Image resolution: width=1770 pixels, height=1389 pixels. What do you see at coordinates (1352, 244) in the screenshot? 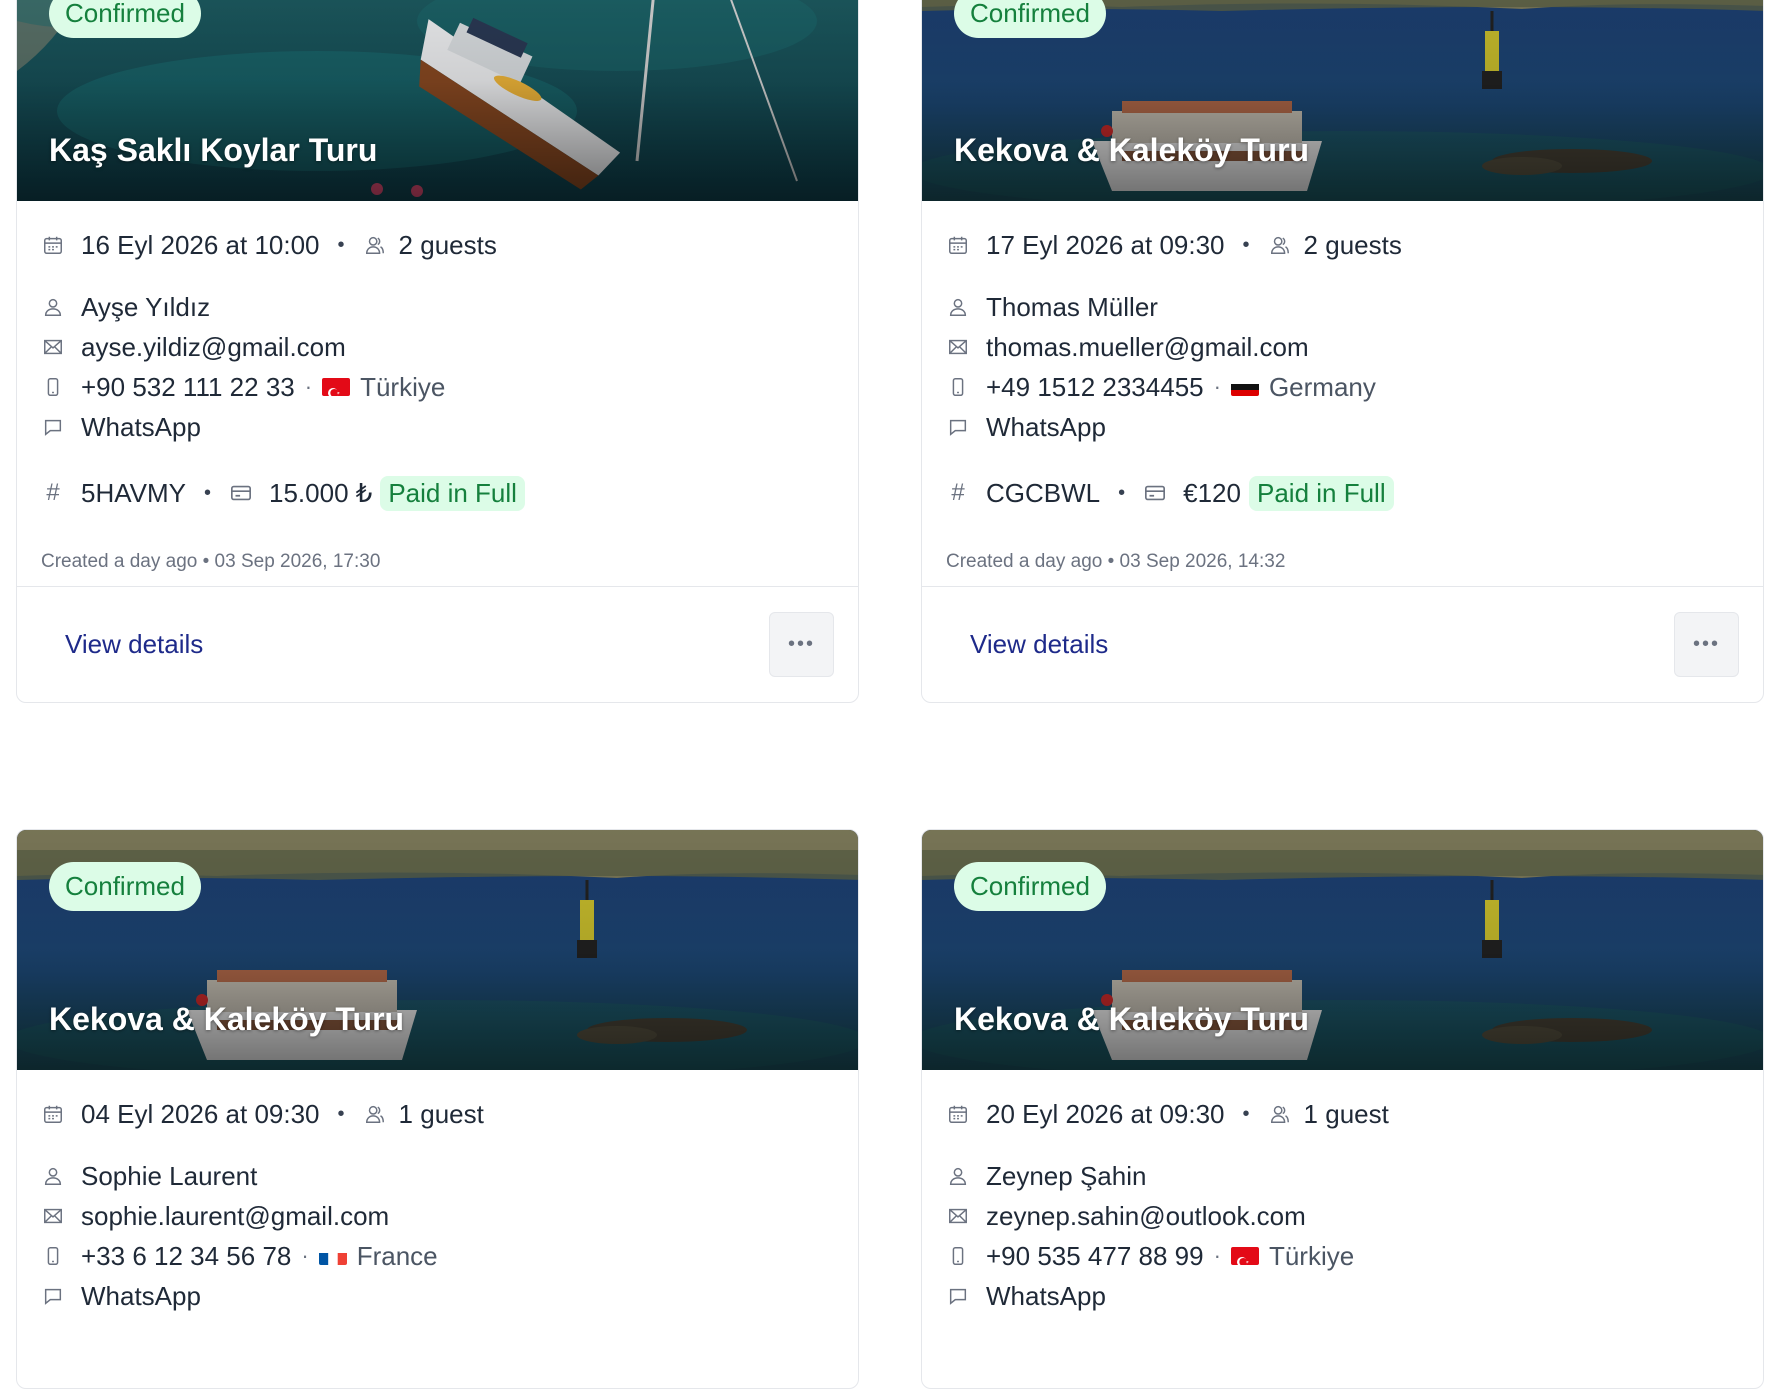
I see `guests-label: 2 guests` at bounding box center [1352, 244].